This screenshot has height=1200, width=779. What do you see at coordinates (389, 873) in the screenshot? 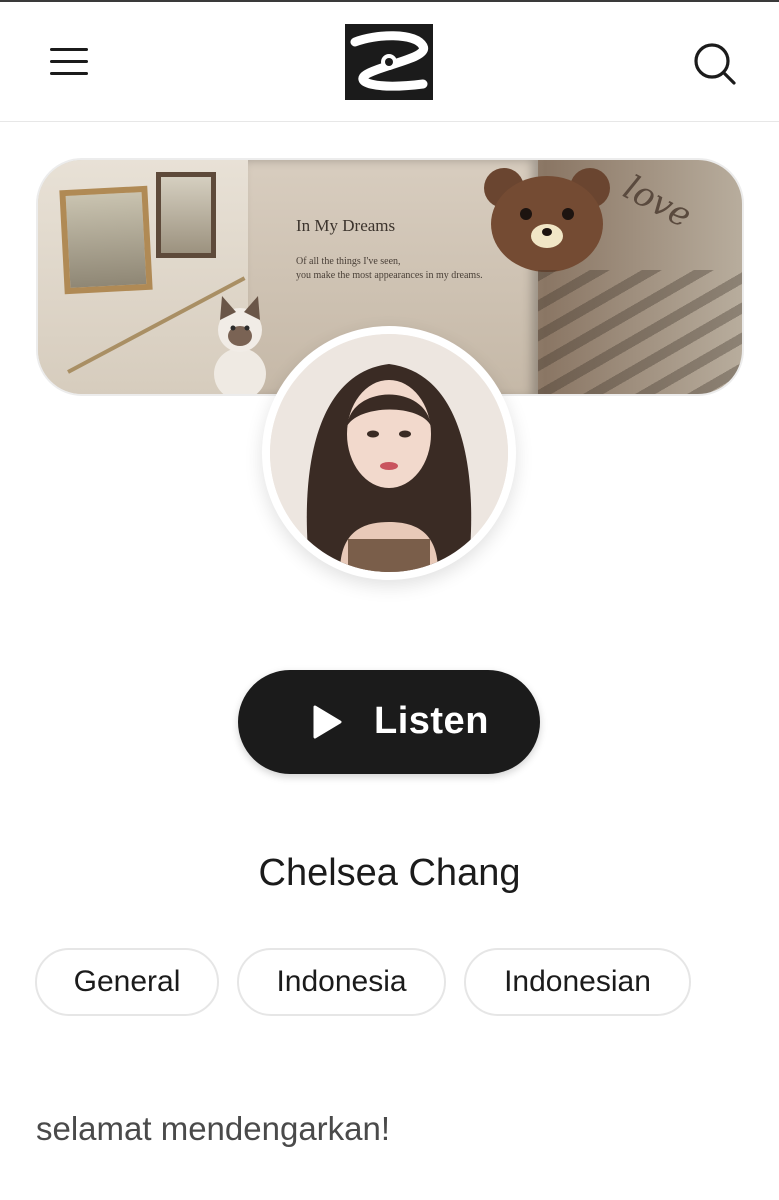
I see `profile-name: Chelsea Chang` at bounding box center [389, 873].